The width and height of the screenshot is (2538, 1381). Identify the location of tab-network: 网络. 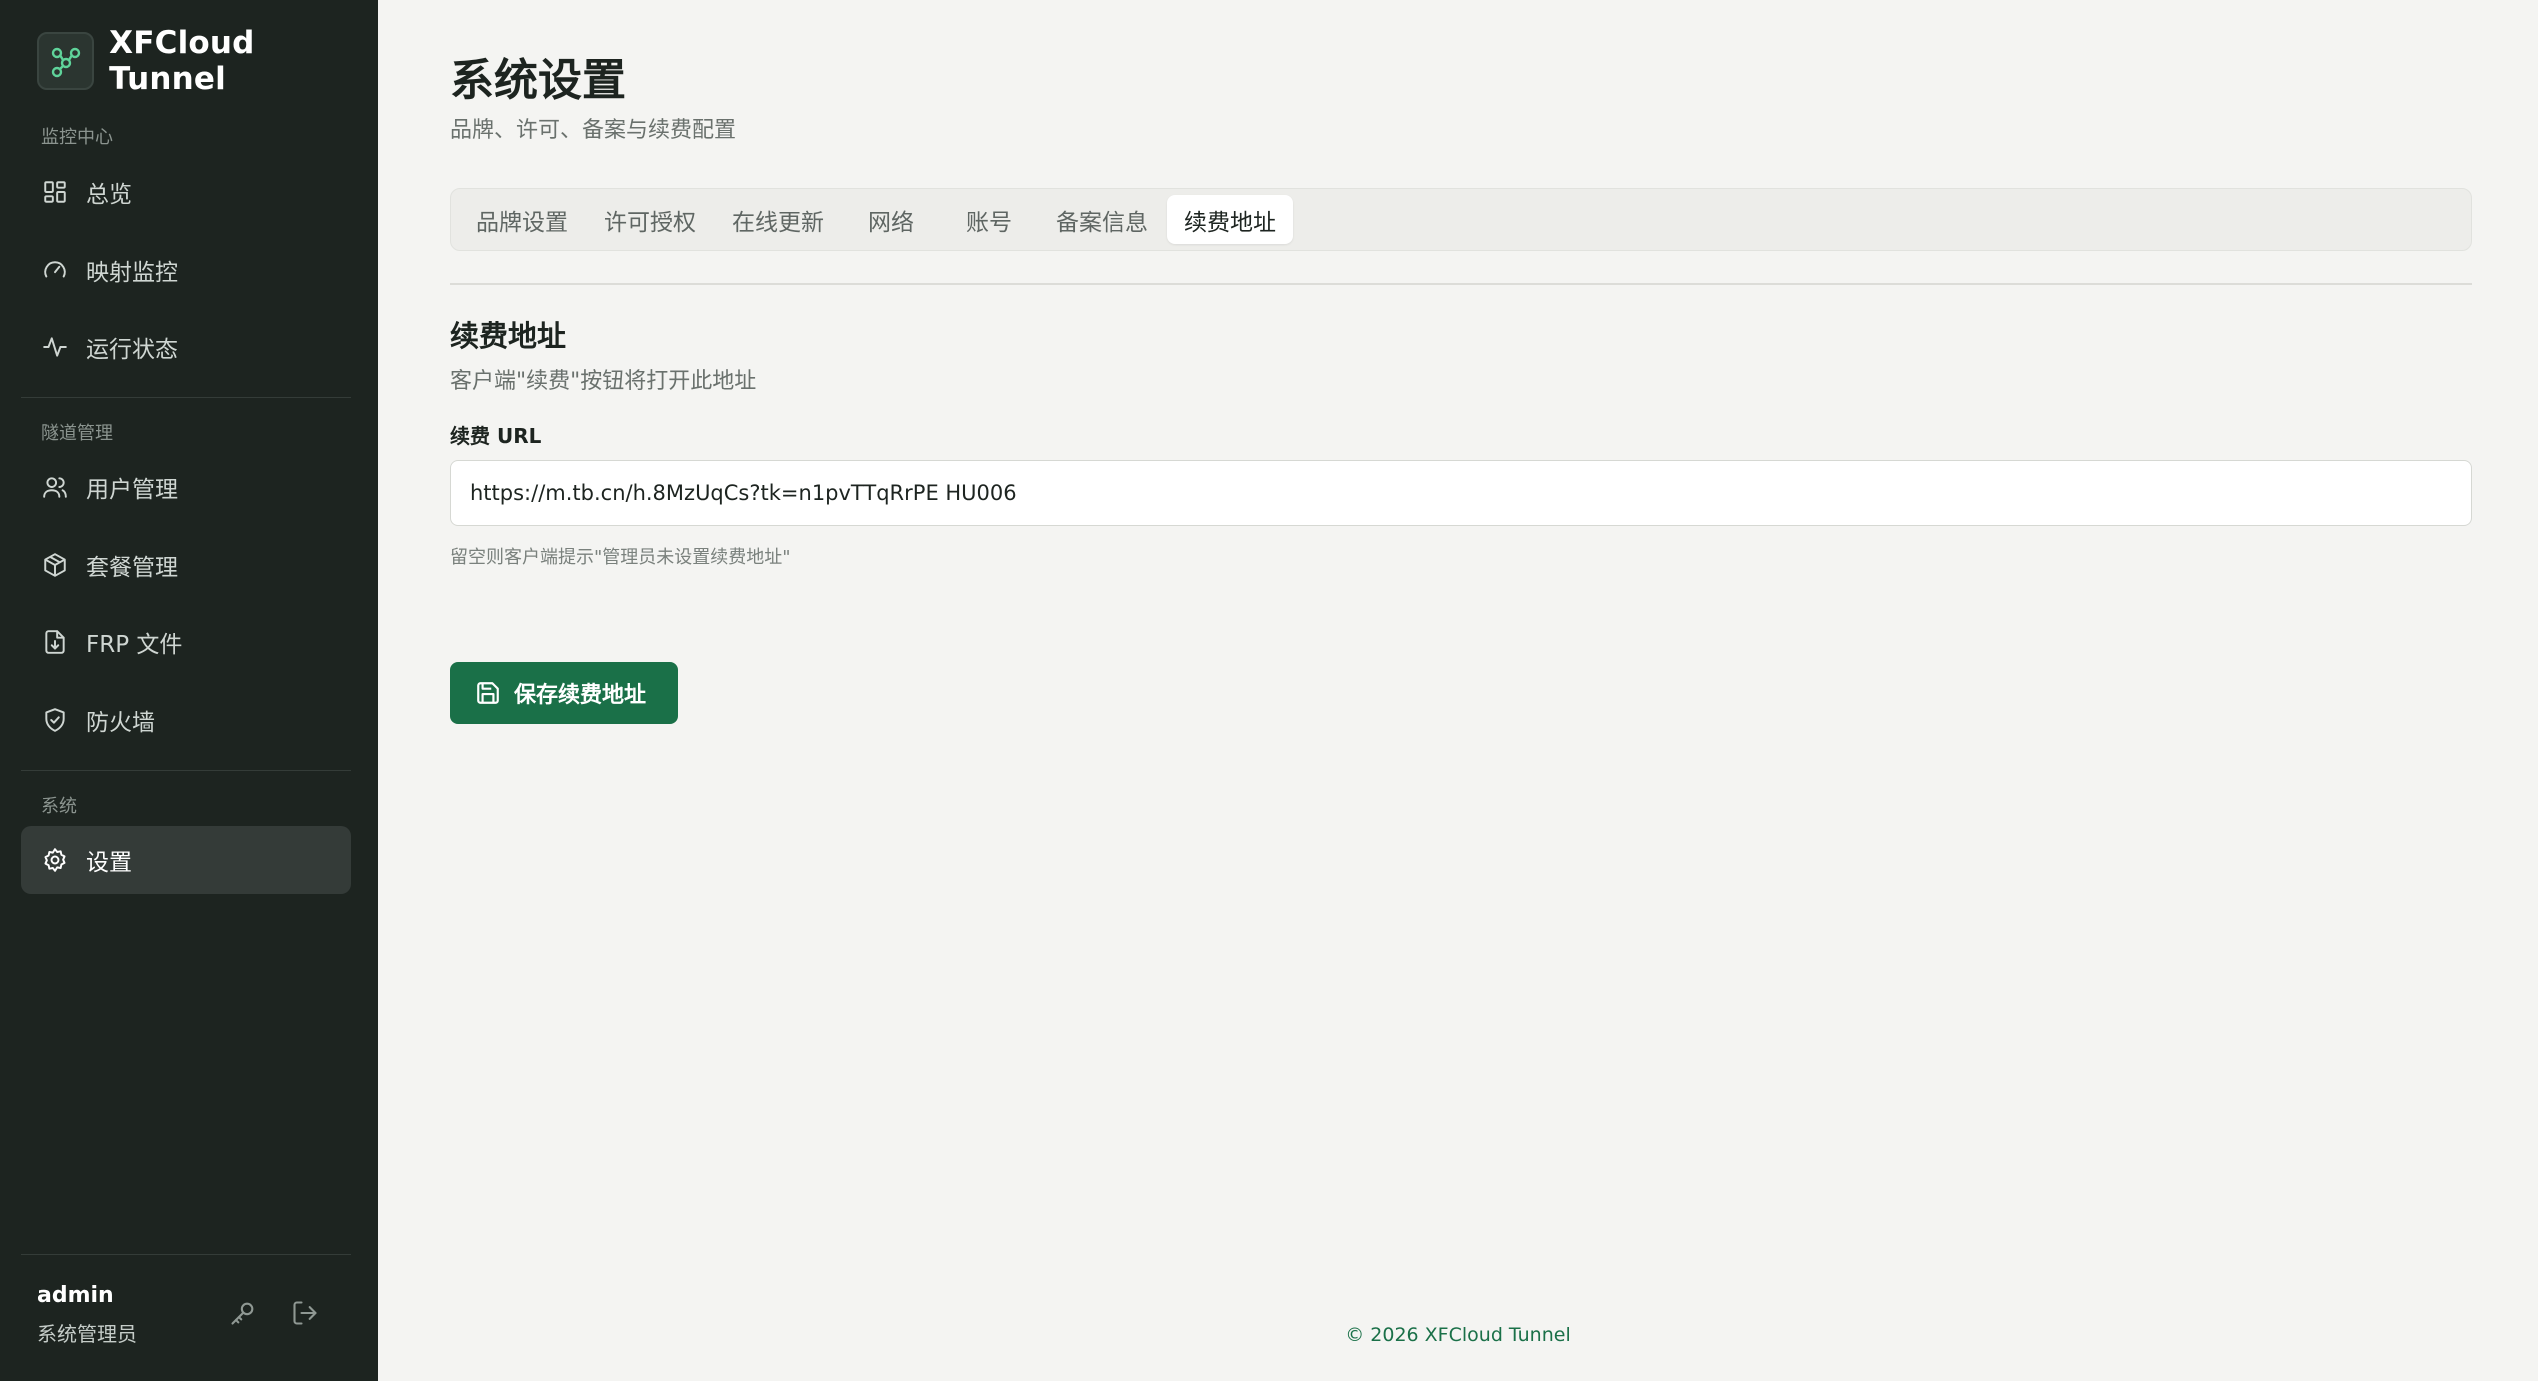
(891, 219).